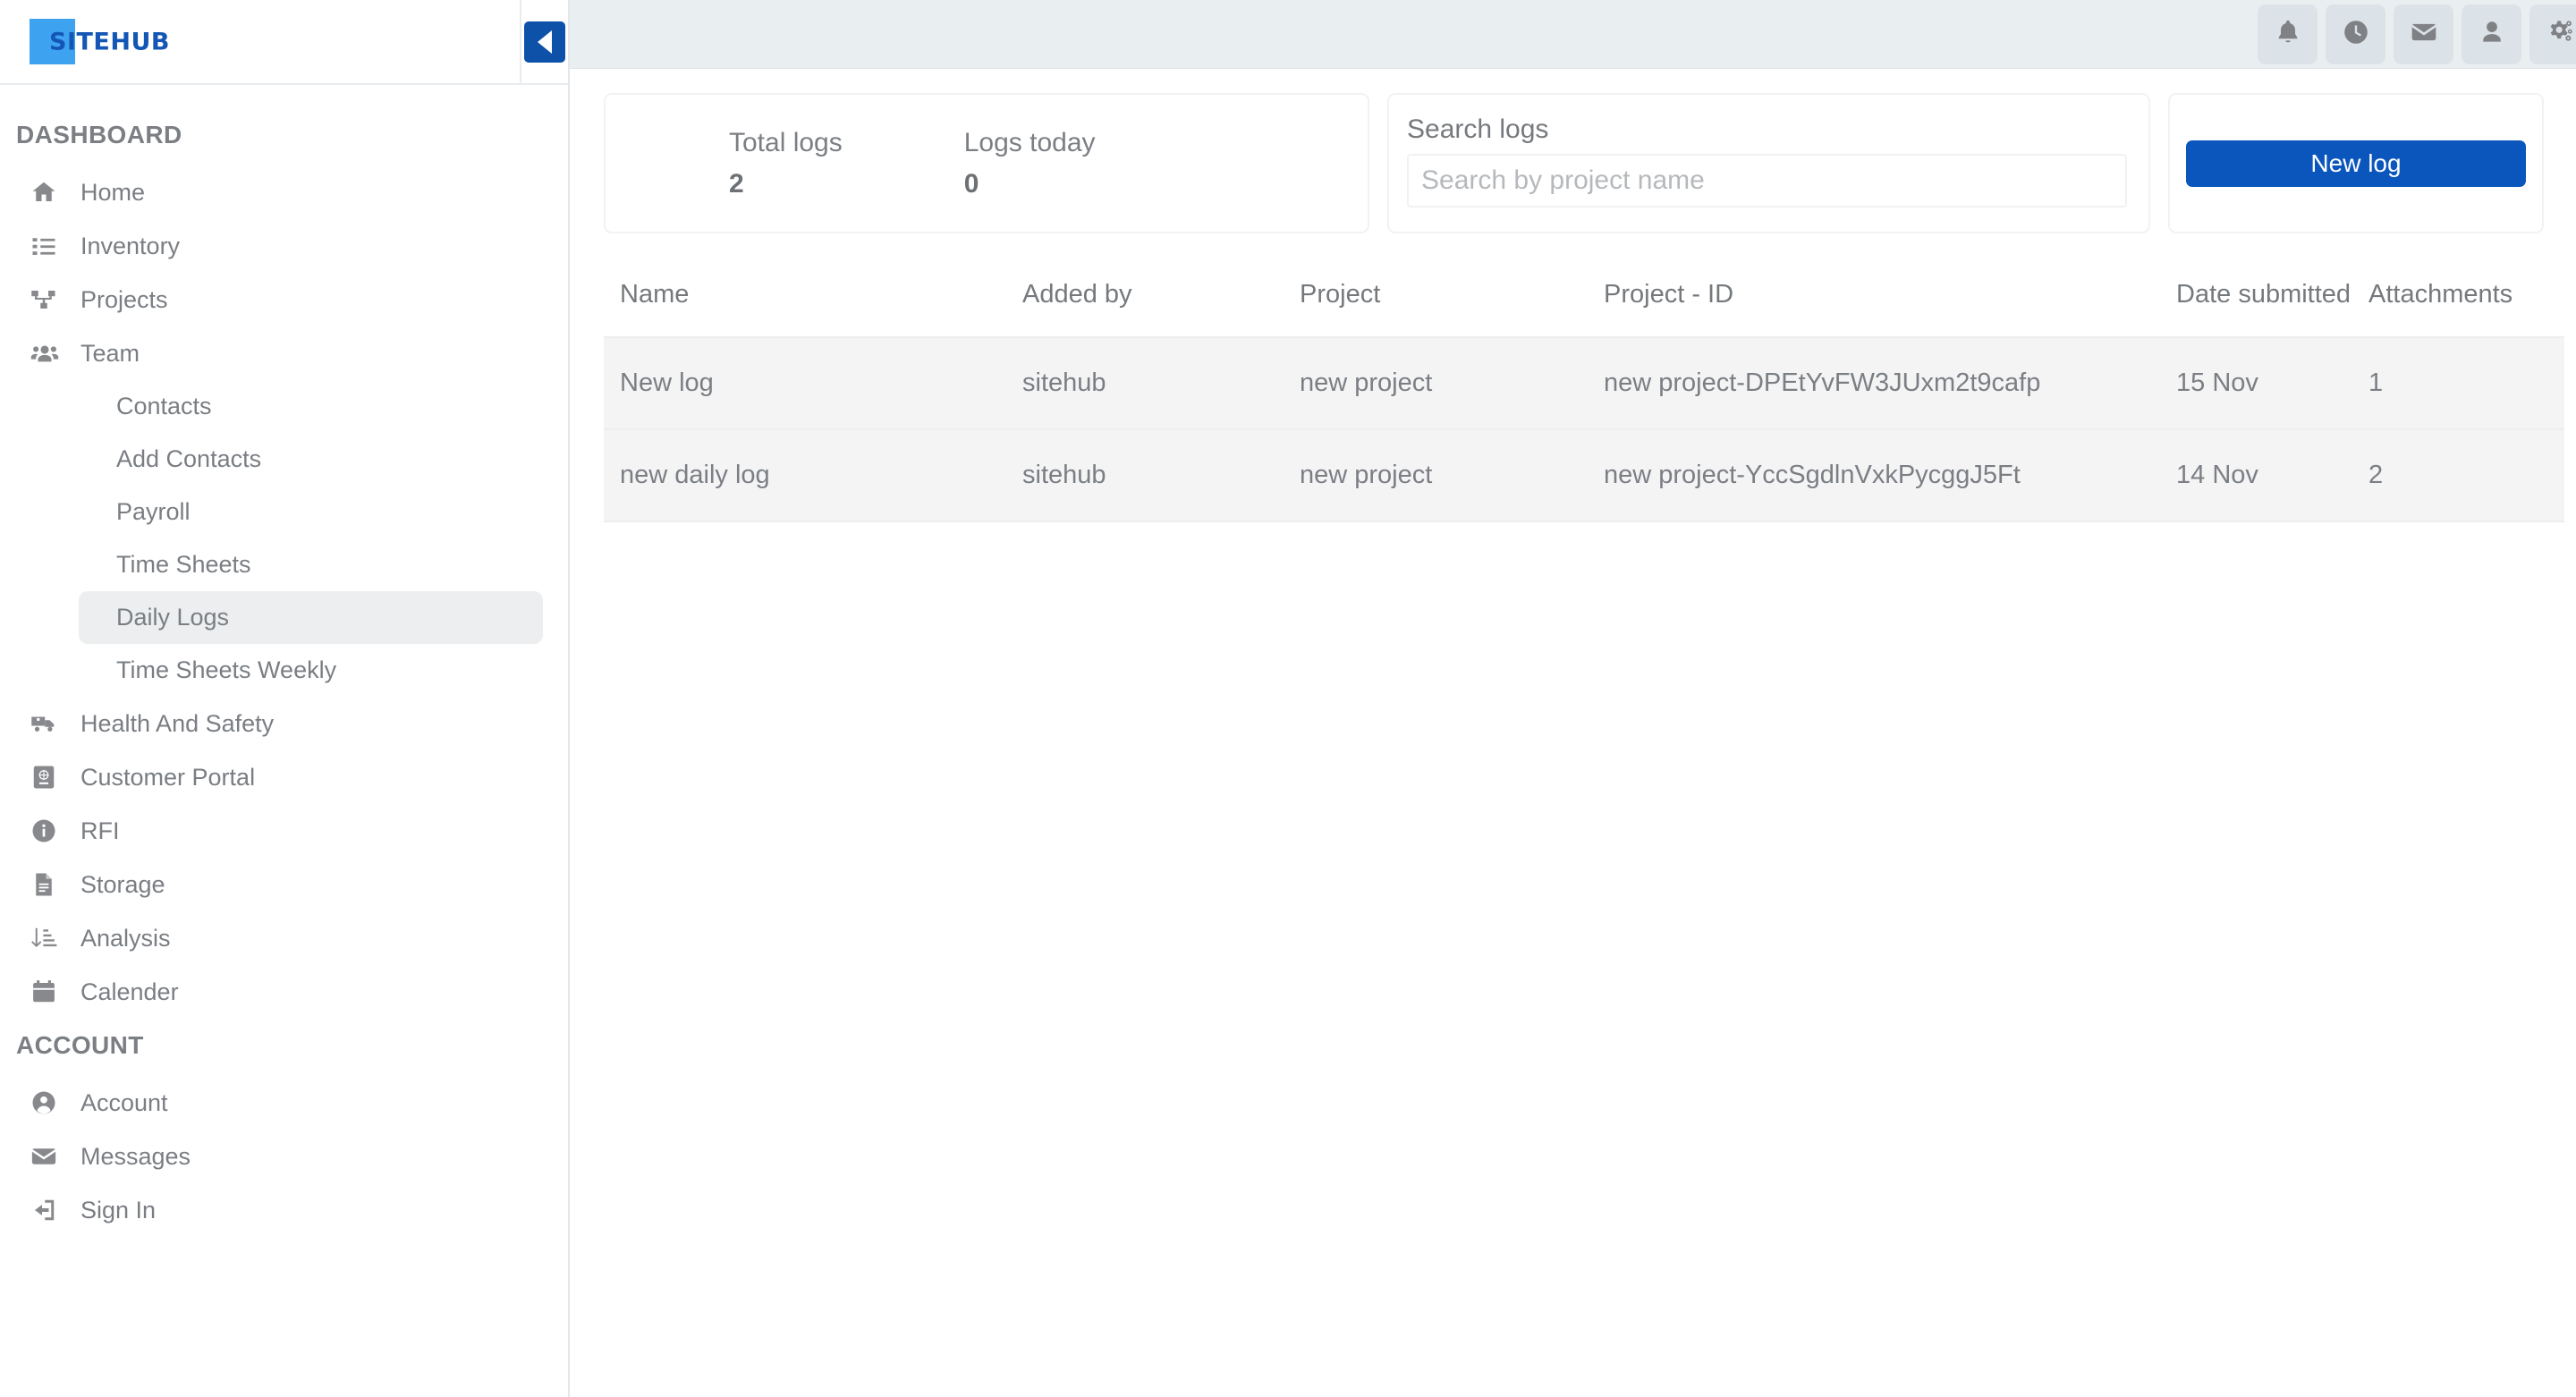  What do you see at coordinates (49, 723) in the screenshot?
I see `ambulance-icon` at bounding box center [49, 723].